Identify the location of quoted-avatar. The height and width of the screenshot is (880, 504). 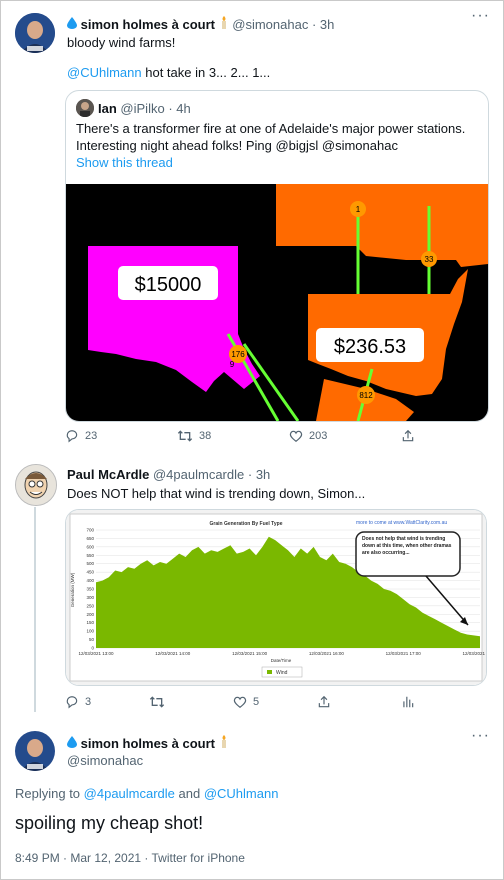
(85, 108).